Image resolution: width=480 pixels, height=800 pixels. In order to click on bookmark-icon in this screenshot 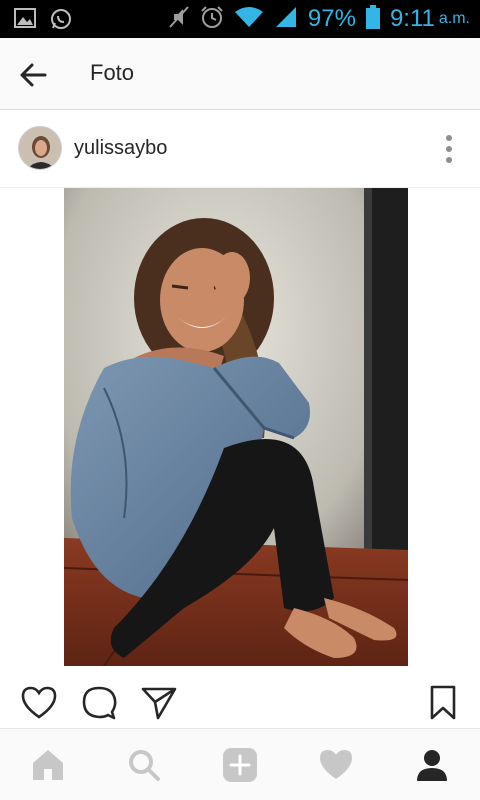, I will do `click(443, 703)`.